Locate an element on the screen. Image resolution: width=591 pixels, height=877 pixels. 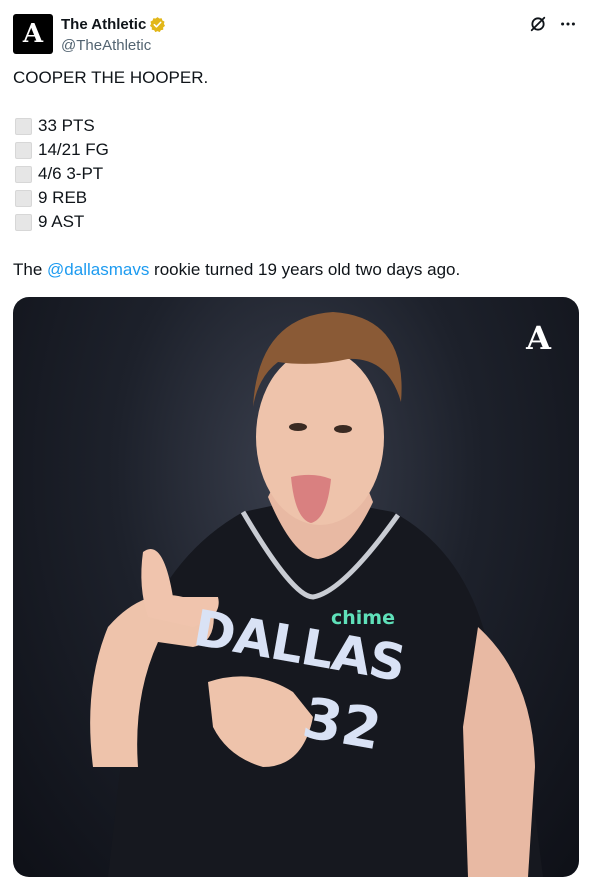
verified-badge-icon is located at coordinates (157, 24).